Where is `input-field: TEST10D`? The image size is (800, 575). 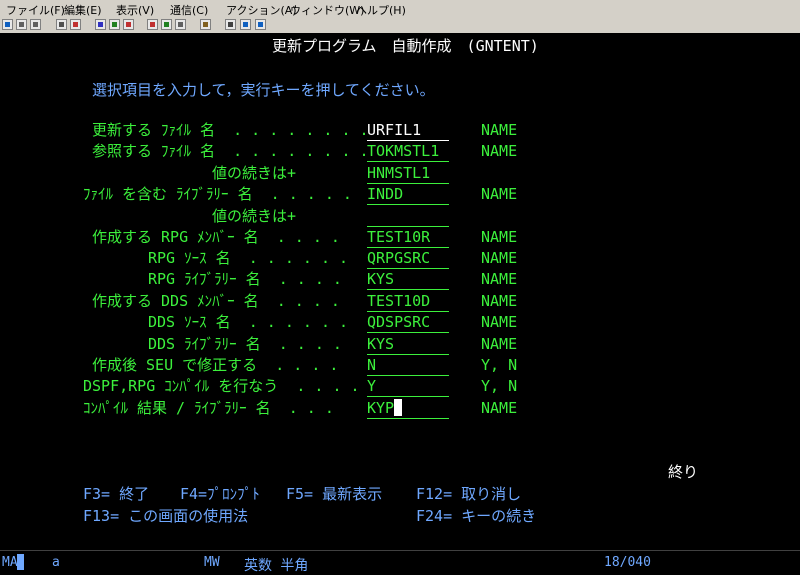 input-field: TEST10D is located at coordinates (408, 302).